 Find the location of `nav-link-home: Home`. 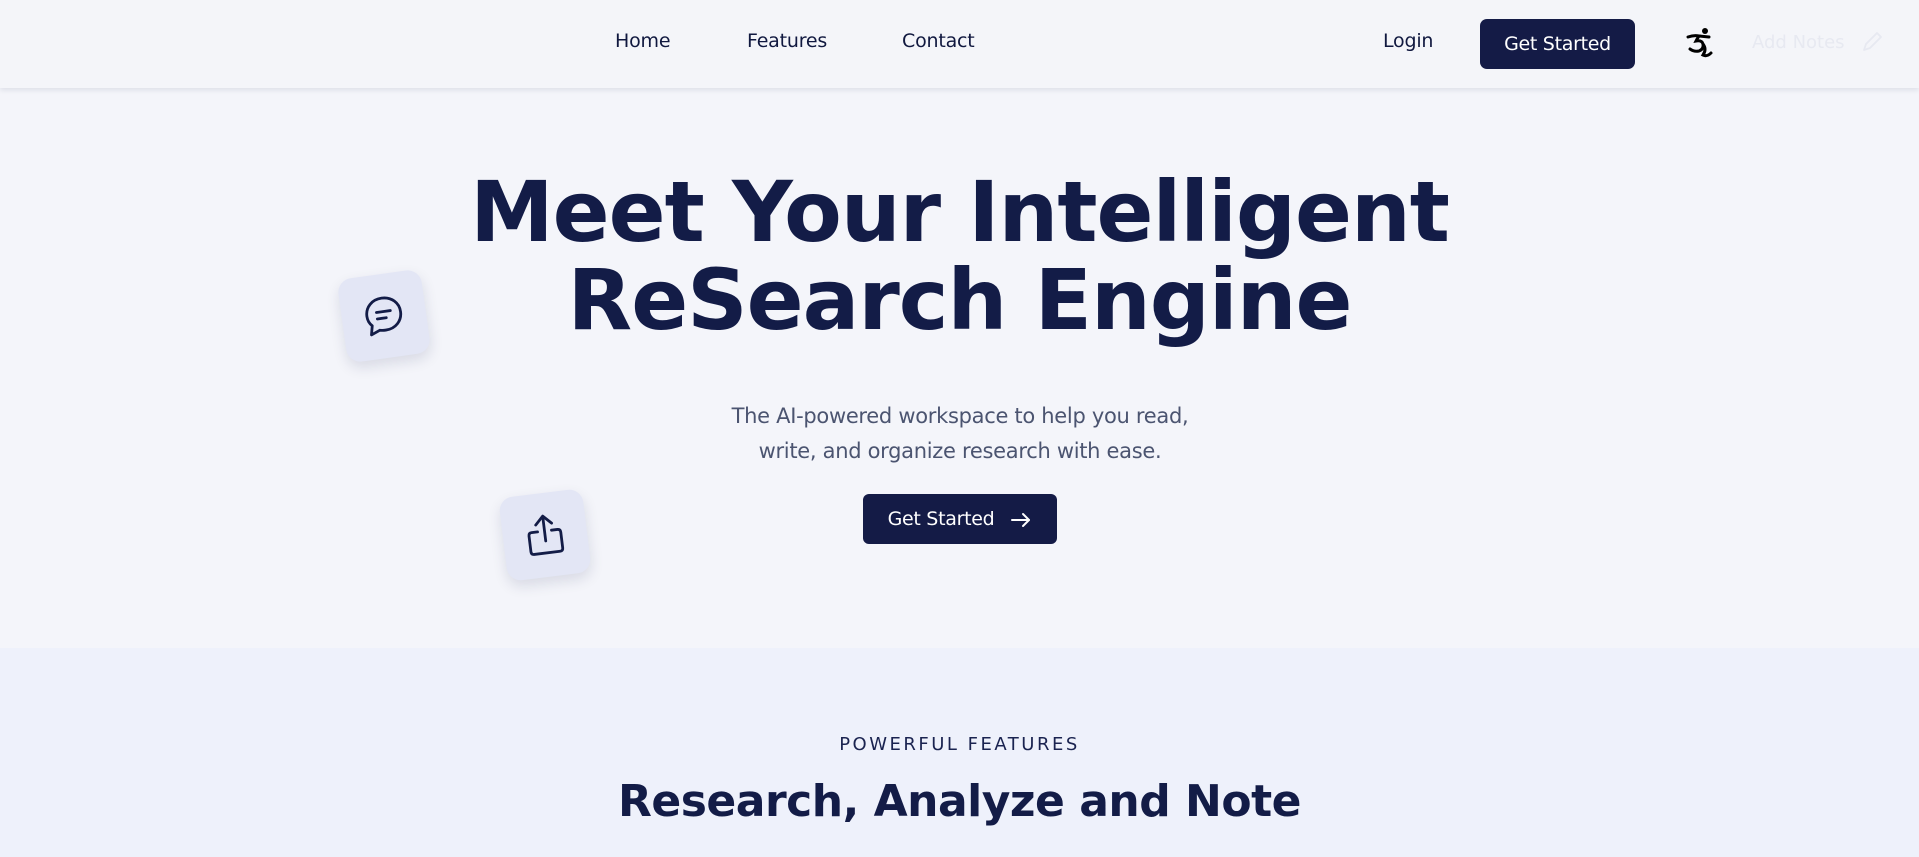

nav-link-home: Home is located at coordinates (643, 41).